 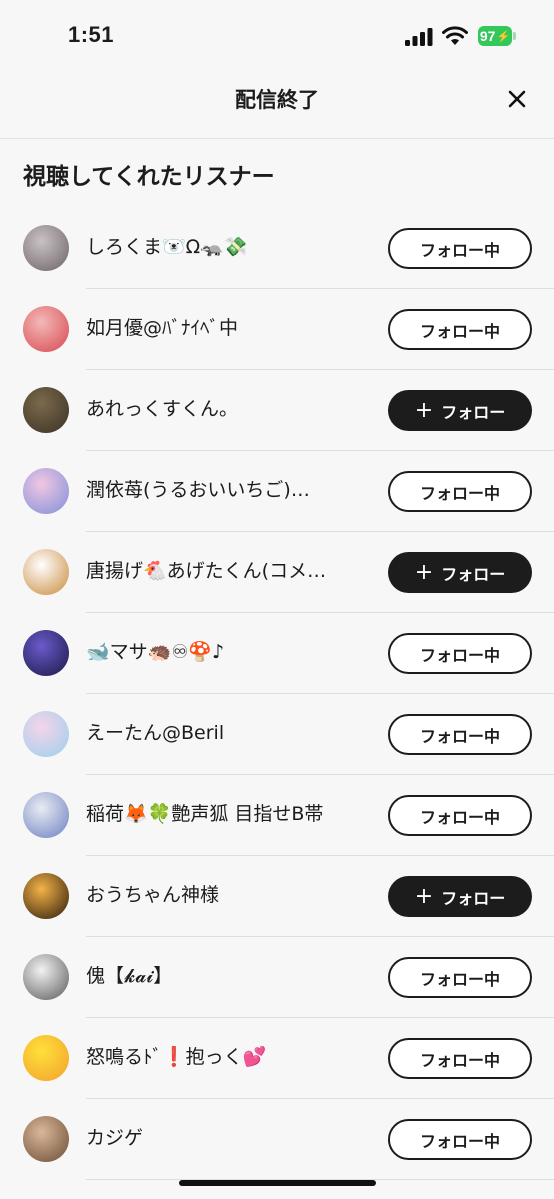 I want to click on listener-name: 怒鳴るﾄﾞ❗️抱っく💕, so click(x=176, y=1057).